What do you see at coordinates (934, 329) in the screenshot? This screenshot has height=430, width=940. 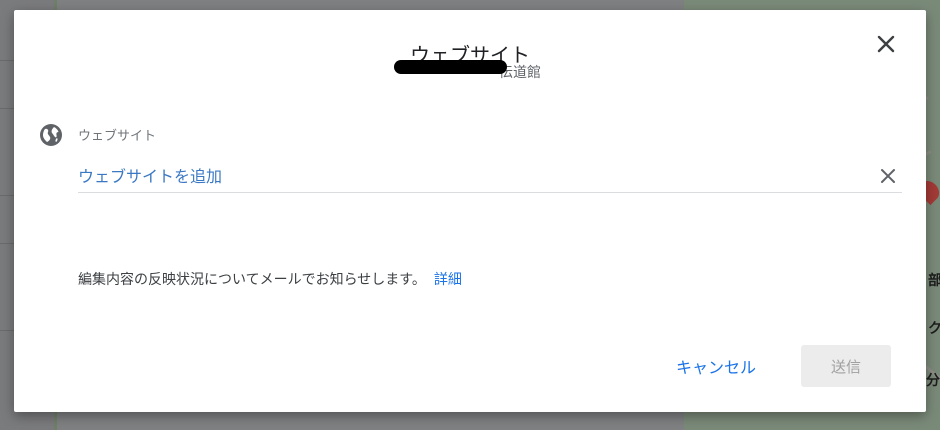 I see `map-label: ク` at bounding box center [934, 329].